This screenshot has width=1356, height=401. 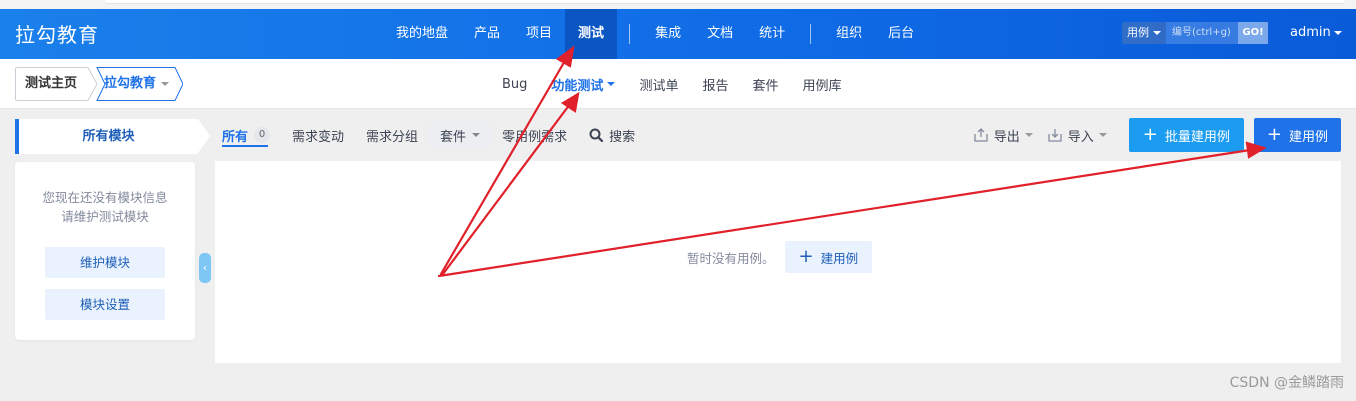 What do you see at coordinates (901, 34) in the screenshot?
I see `nav-admin: 后台` at bounding box center [901, 34].